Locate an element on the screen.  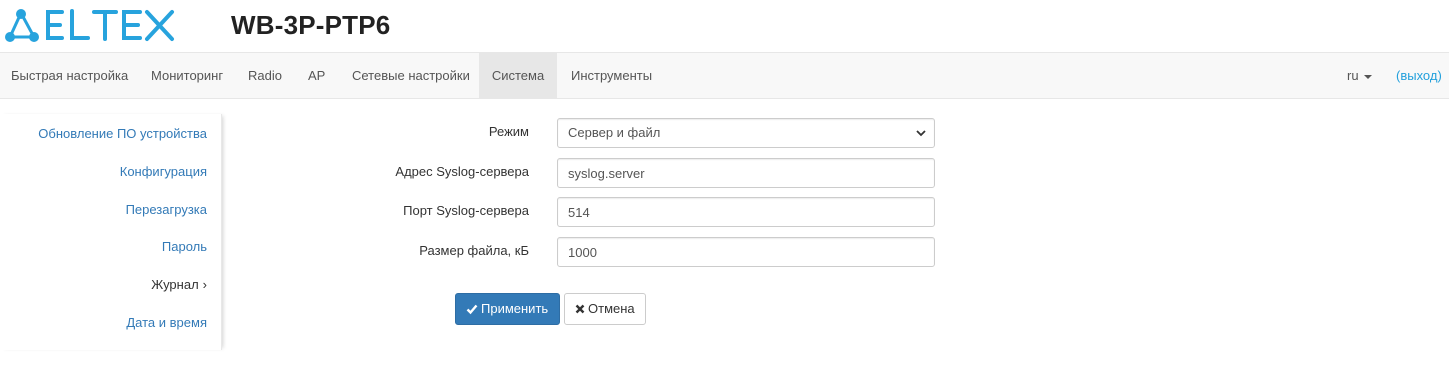
file-size-label: Размер файла, кБ is located at coordinates (474, 250).